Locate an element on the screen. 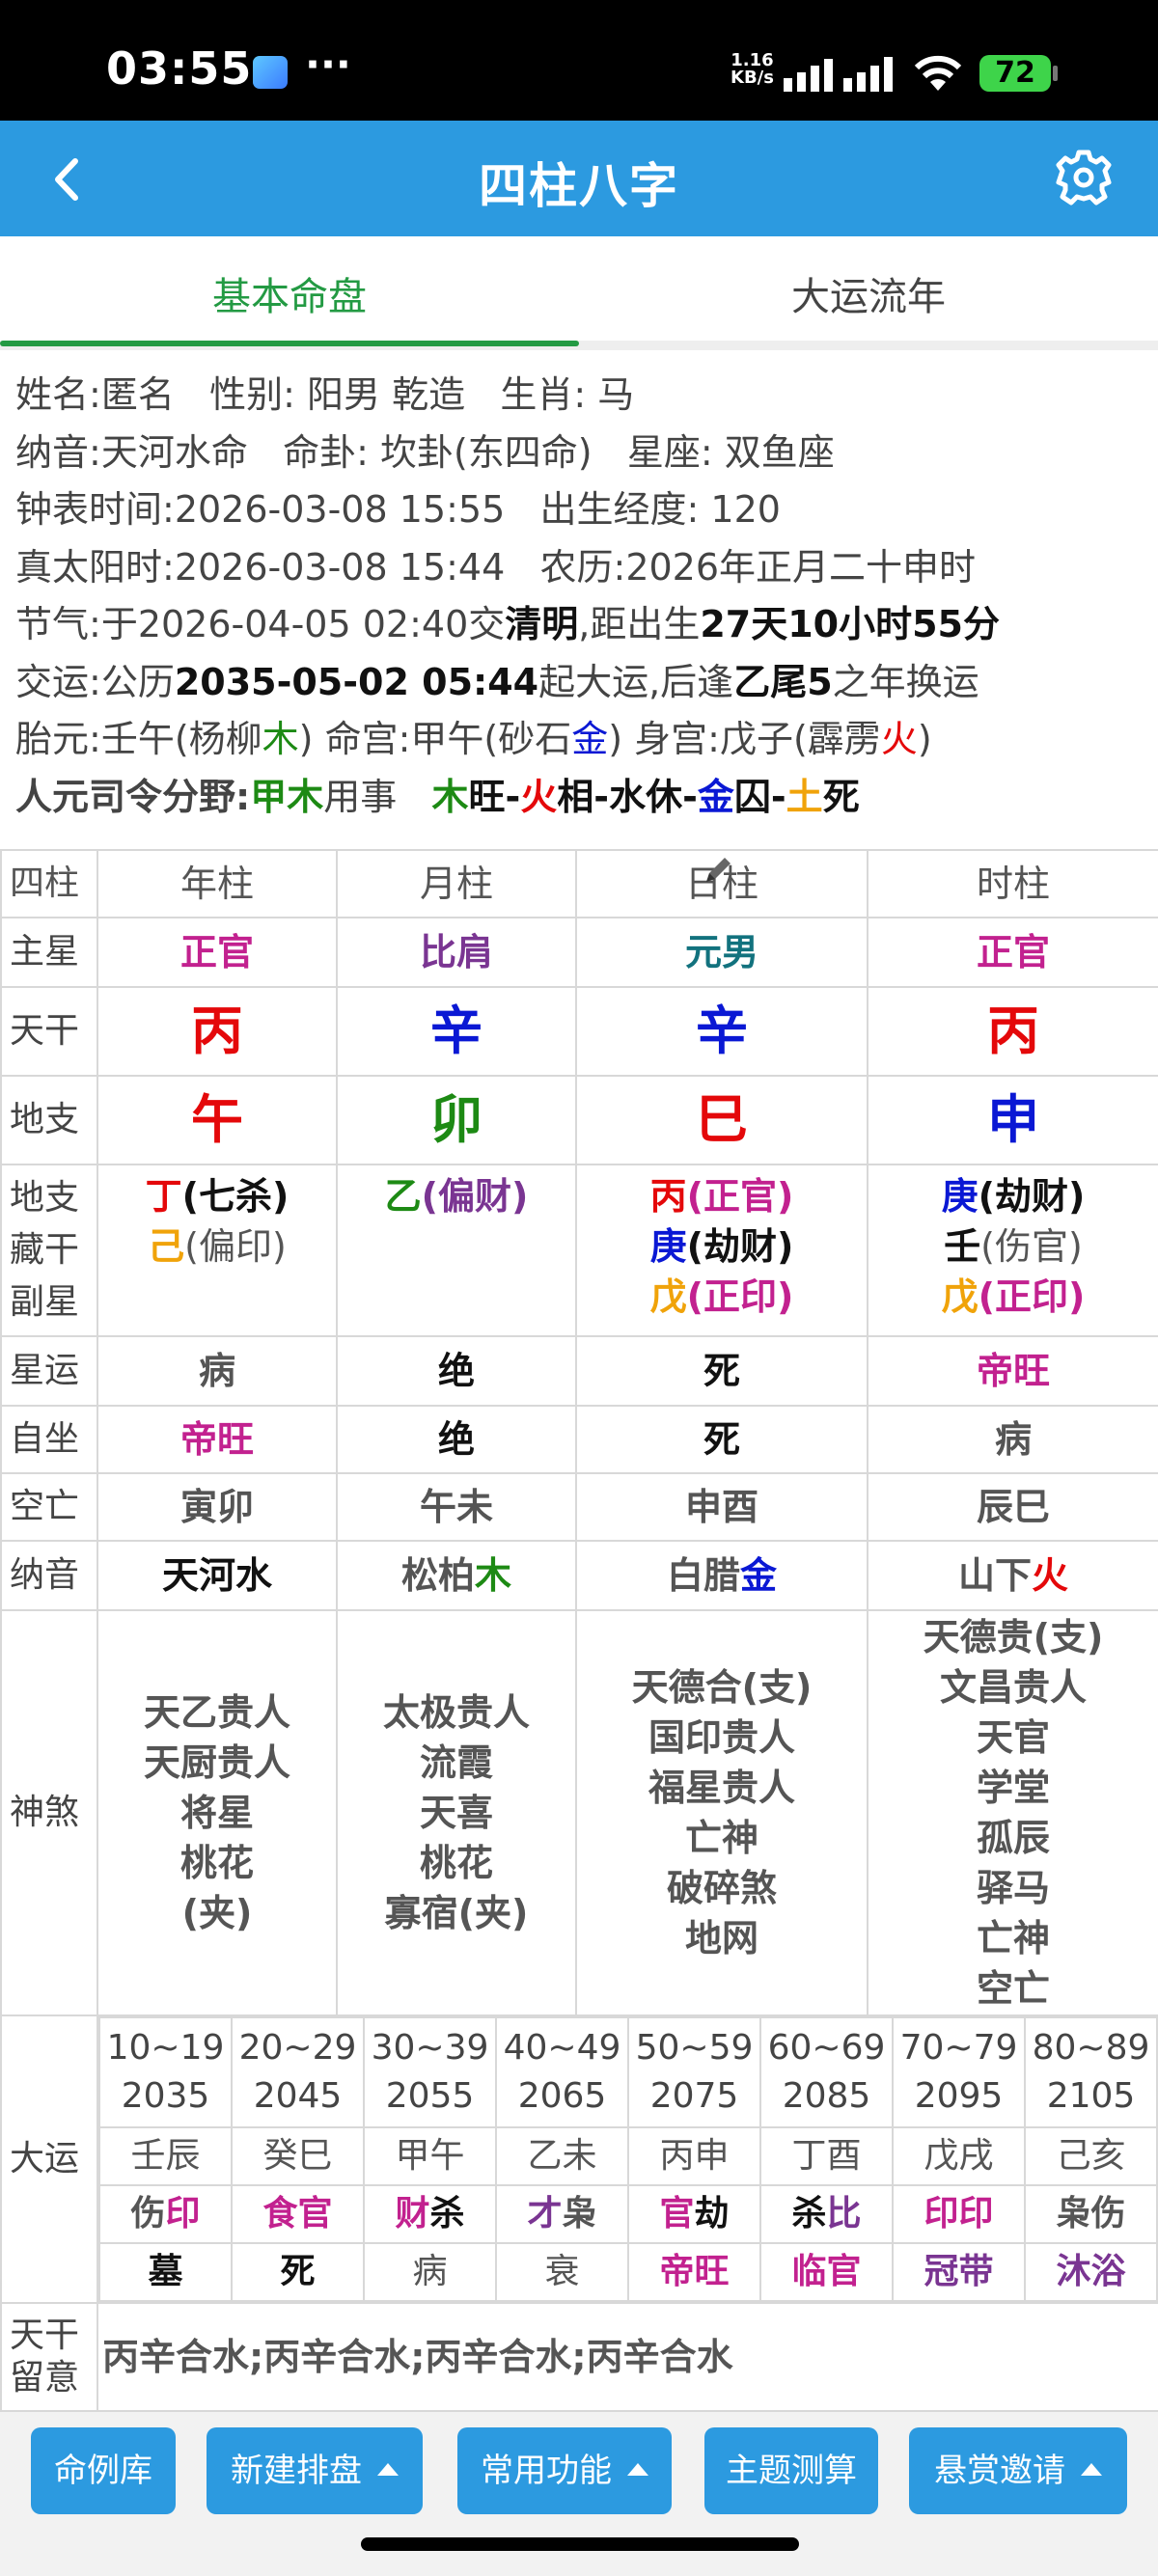  label-constellation: 星座: is located at coordinates (669, 452).